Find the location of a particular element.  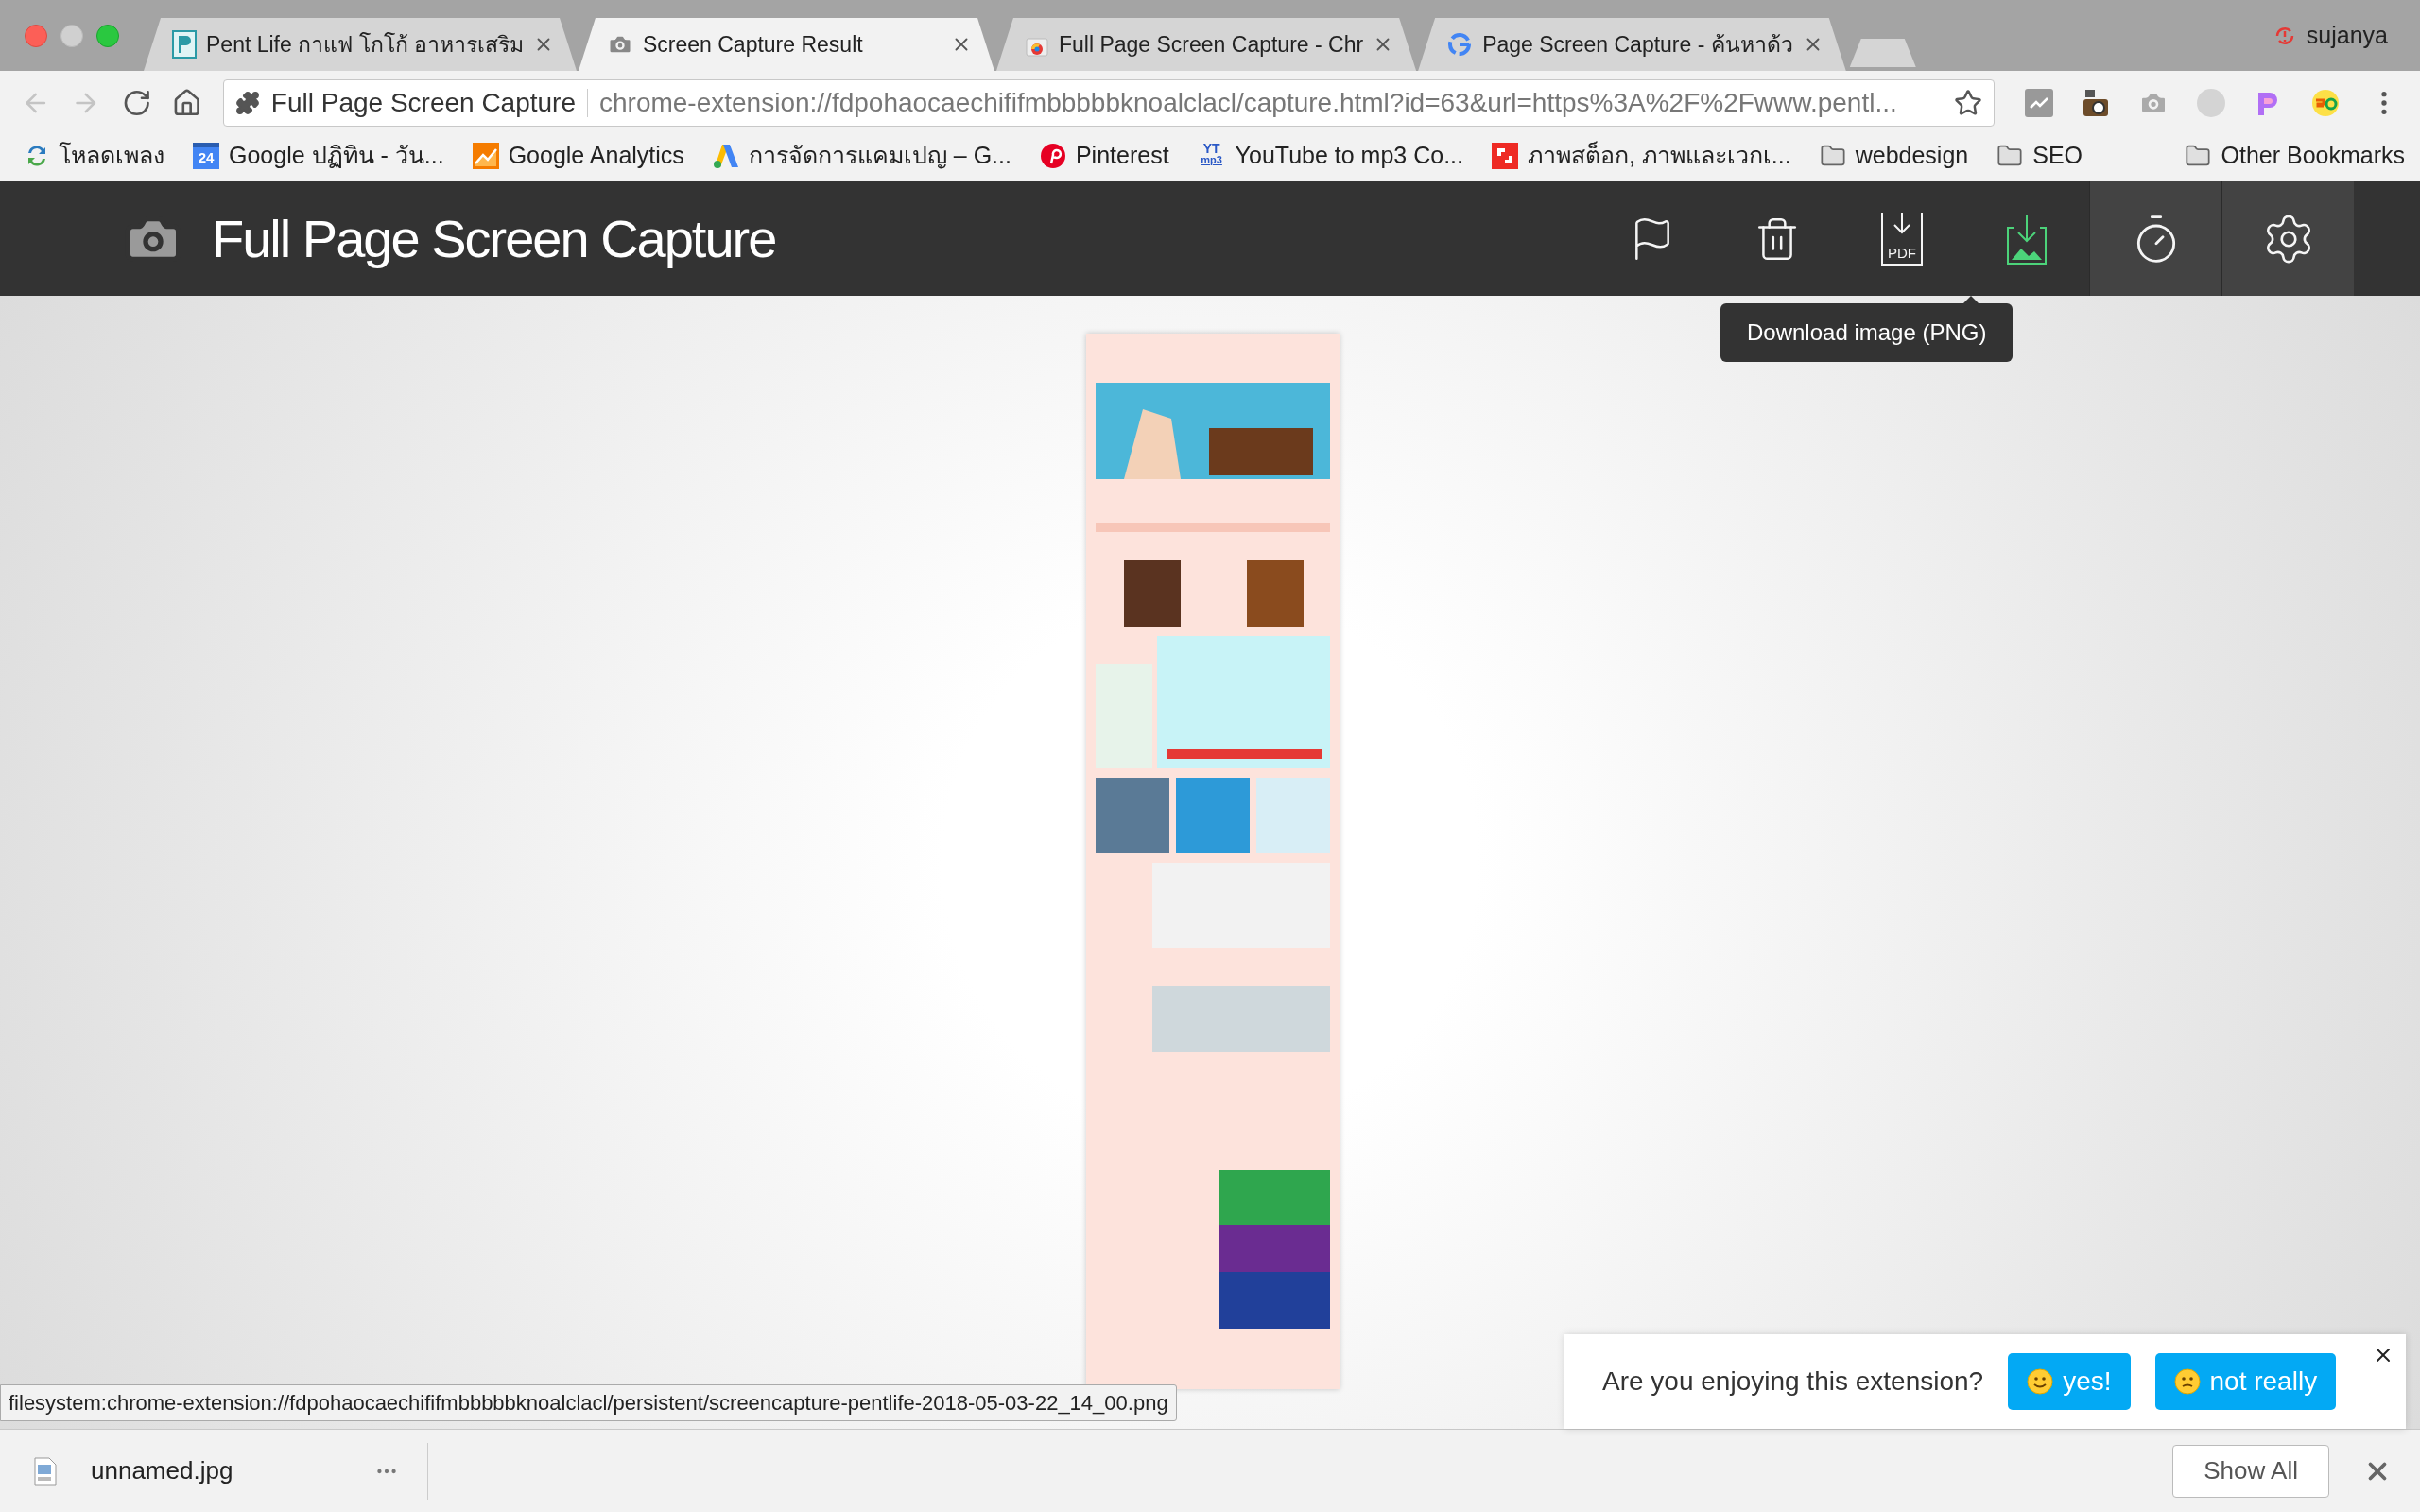

smiling-face-icon is located at coordinates (2040, 1381).